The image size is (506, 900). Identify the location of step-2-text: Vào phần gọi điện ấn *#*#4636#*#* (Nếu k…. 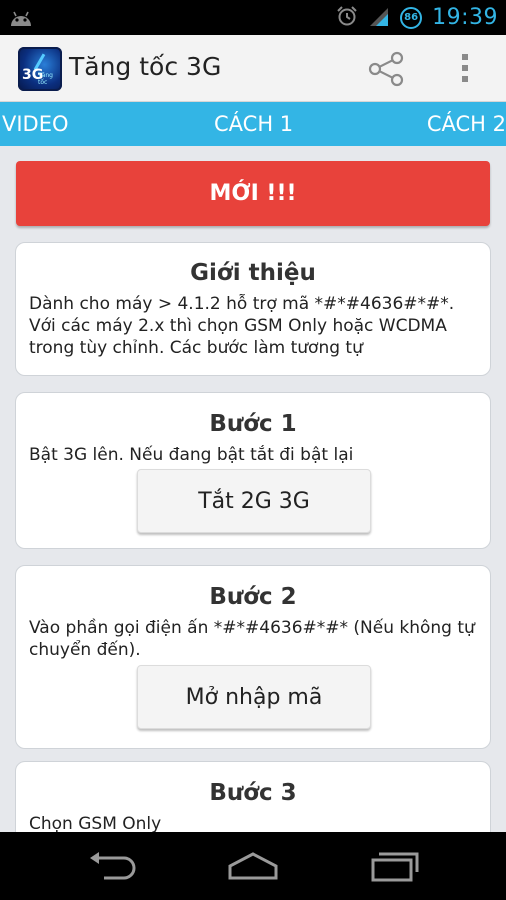
(252, 639).